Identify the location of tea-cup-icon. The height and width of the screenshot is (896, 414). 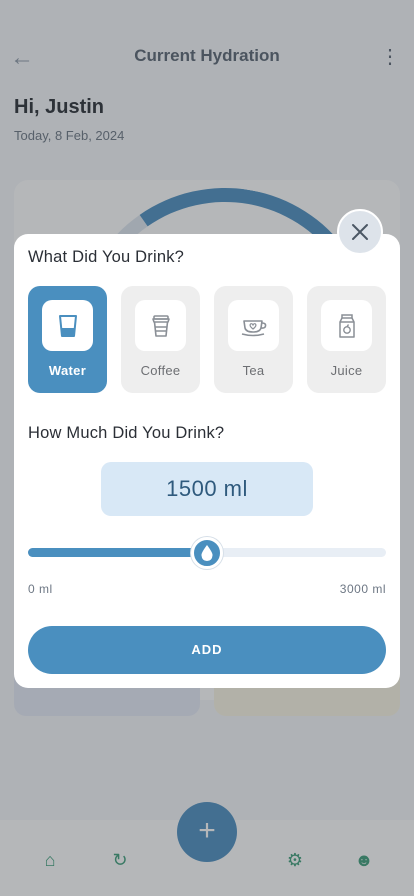
(254, 328).